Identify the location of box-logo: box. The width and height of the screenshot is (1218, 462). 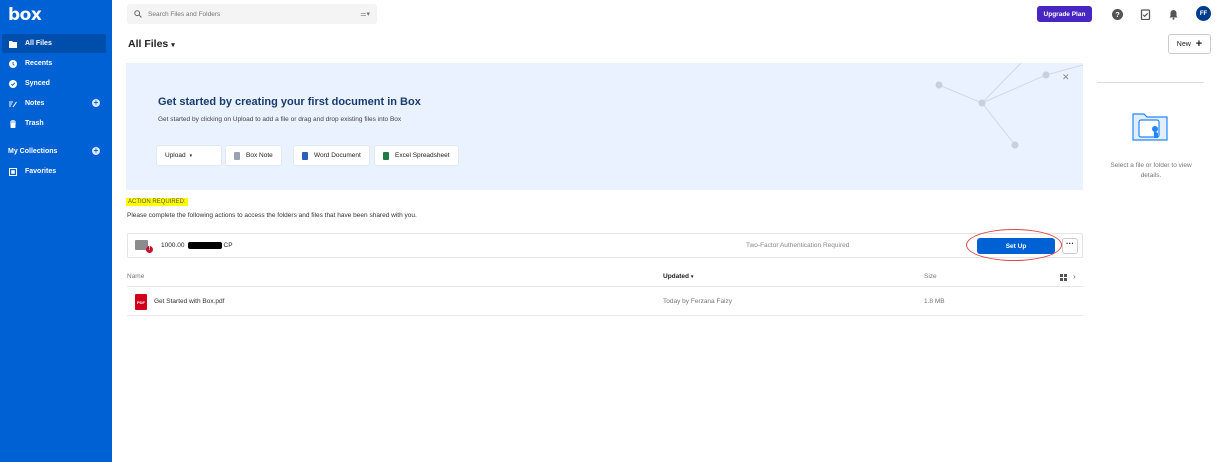
(25, 15).